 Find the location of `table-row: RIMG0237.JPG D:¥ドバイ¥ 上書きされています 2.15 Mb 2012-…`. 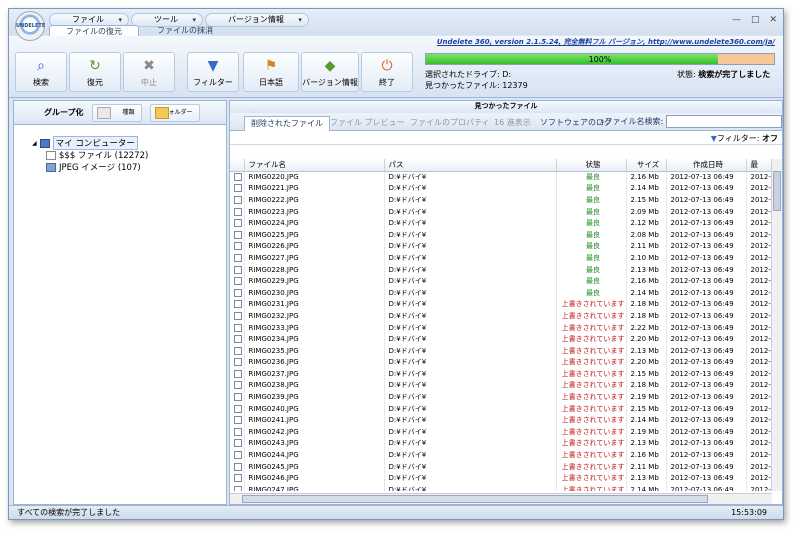

table-row: RIMG0237.JPG D:¥ドバイ¥ 上書きされています 2.15 Mb 2012-… is located at coordinates (501, 374).